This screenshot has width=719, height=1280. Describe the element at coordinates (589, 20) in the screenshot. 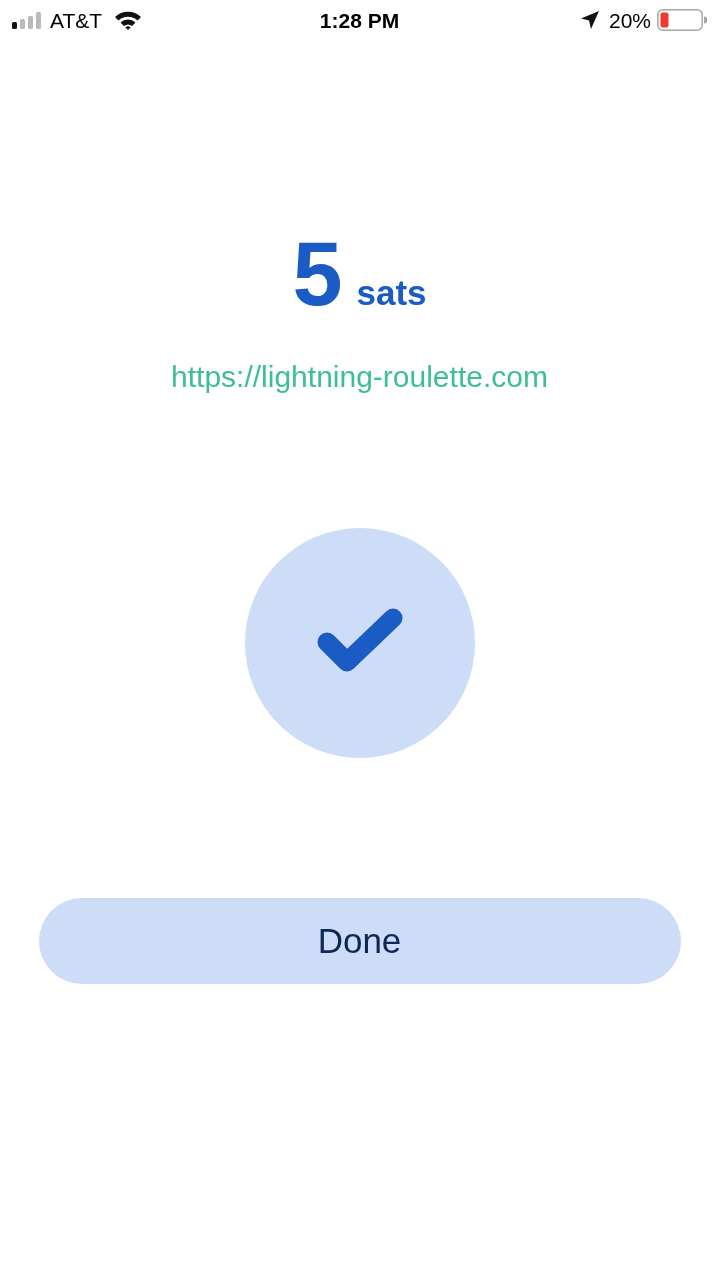

I see `location-icon` at that location.